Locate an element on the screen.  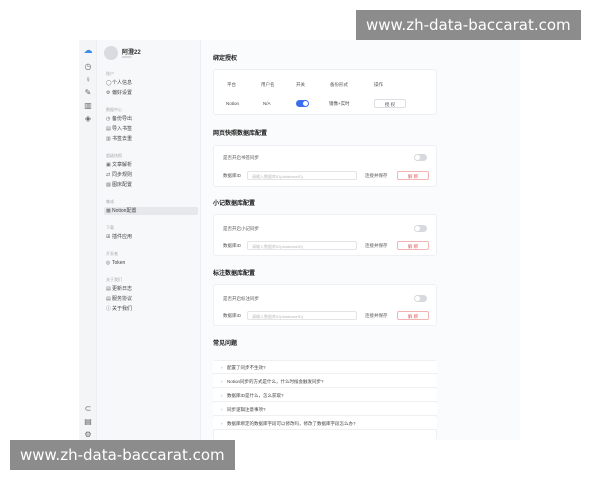
sidebar-item-changelog: ▤更新日志 is located at coordinates (151, 289).